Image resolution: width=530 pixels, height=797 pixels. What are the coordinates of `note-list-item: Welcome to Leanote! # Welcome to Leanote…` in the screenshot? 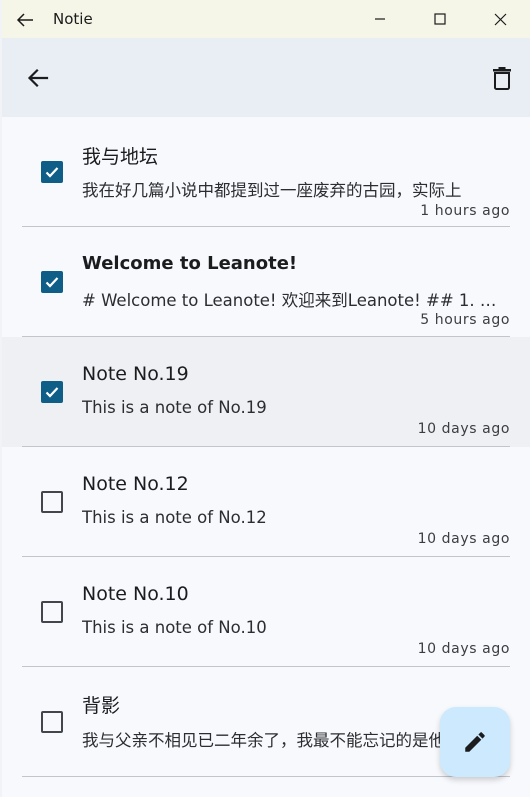 It's located at (266, 282).